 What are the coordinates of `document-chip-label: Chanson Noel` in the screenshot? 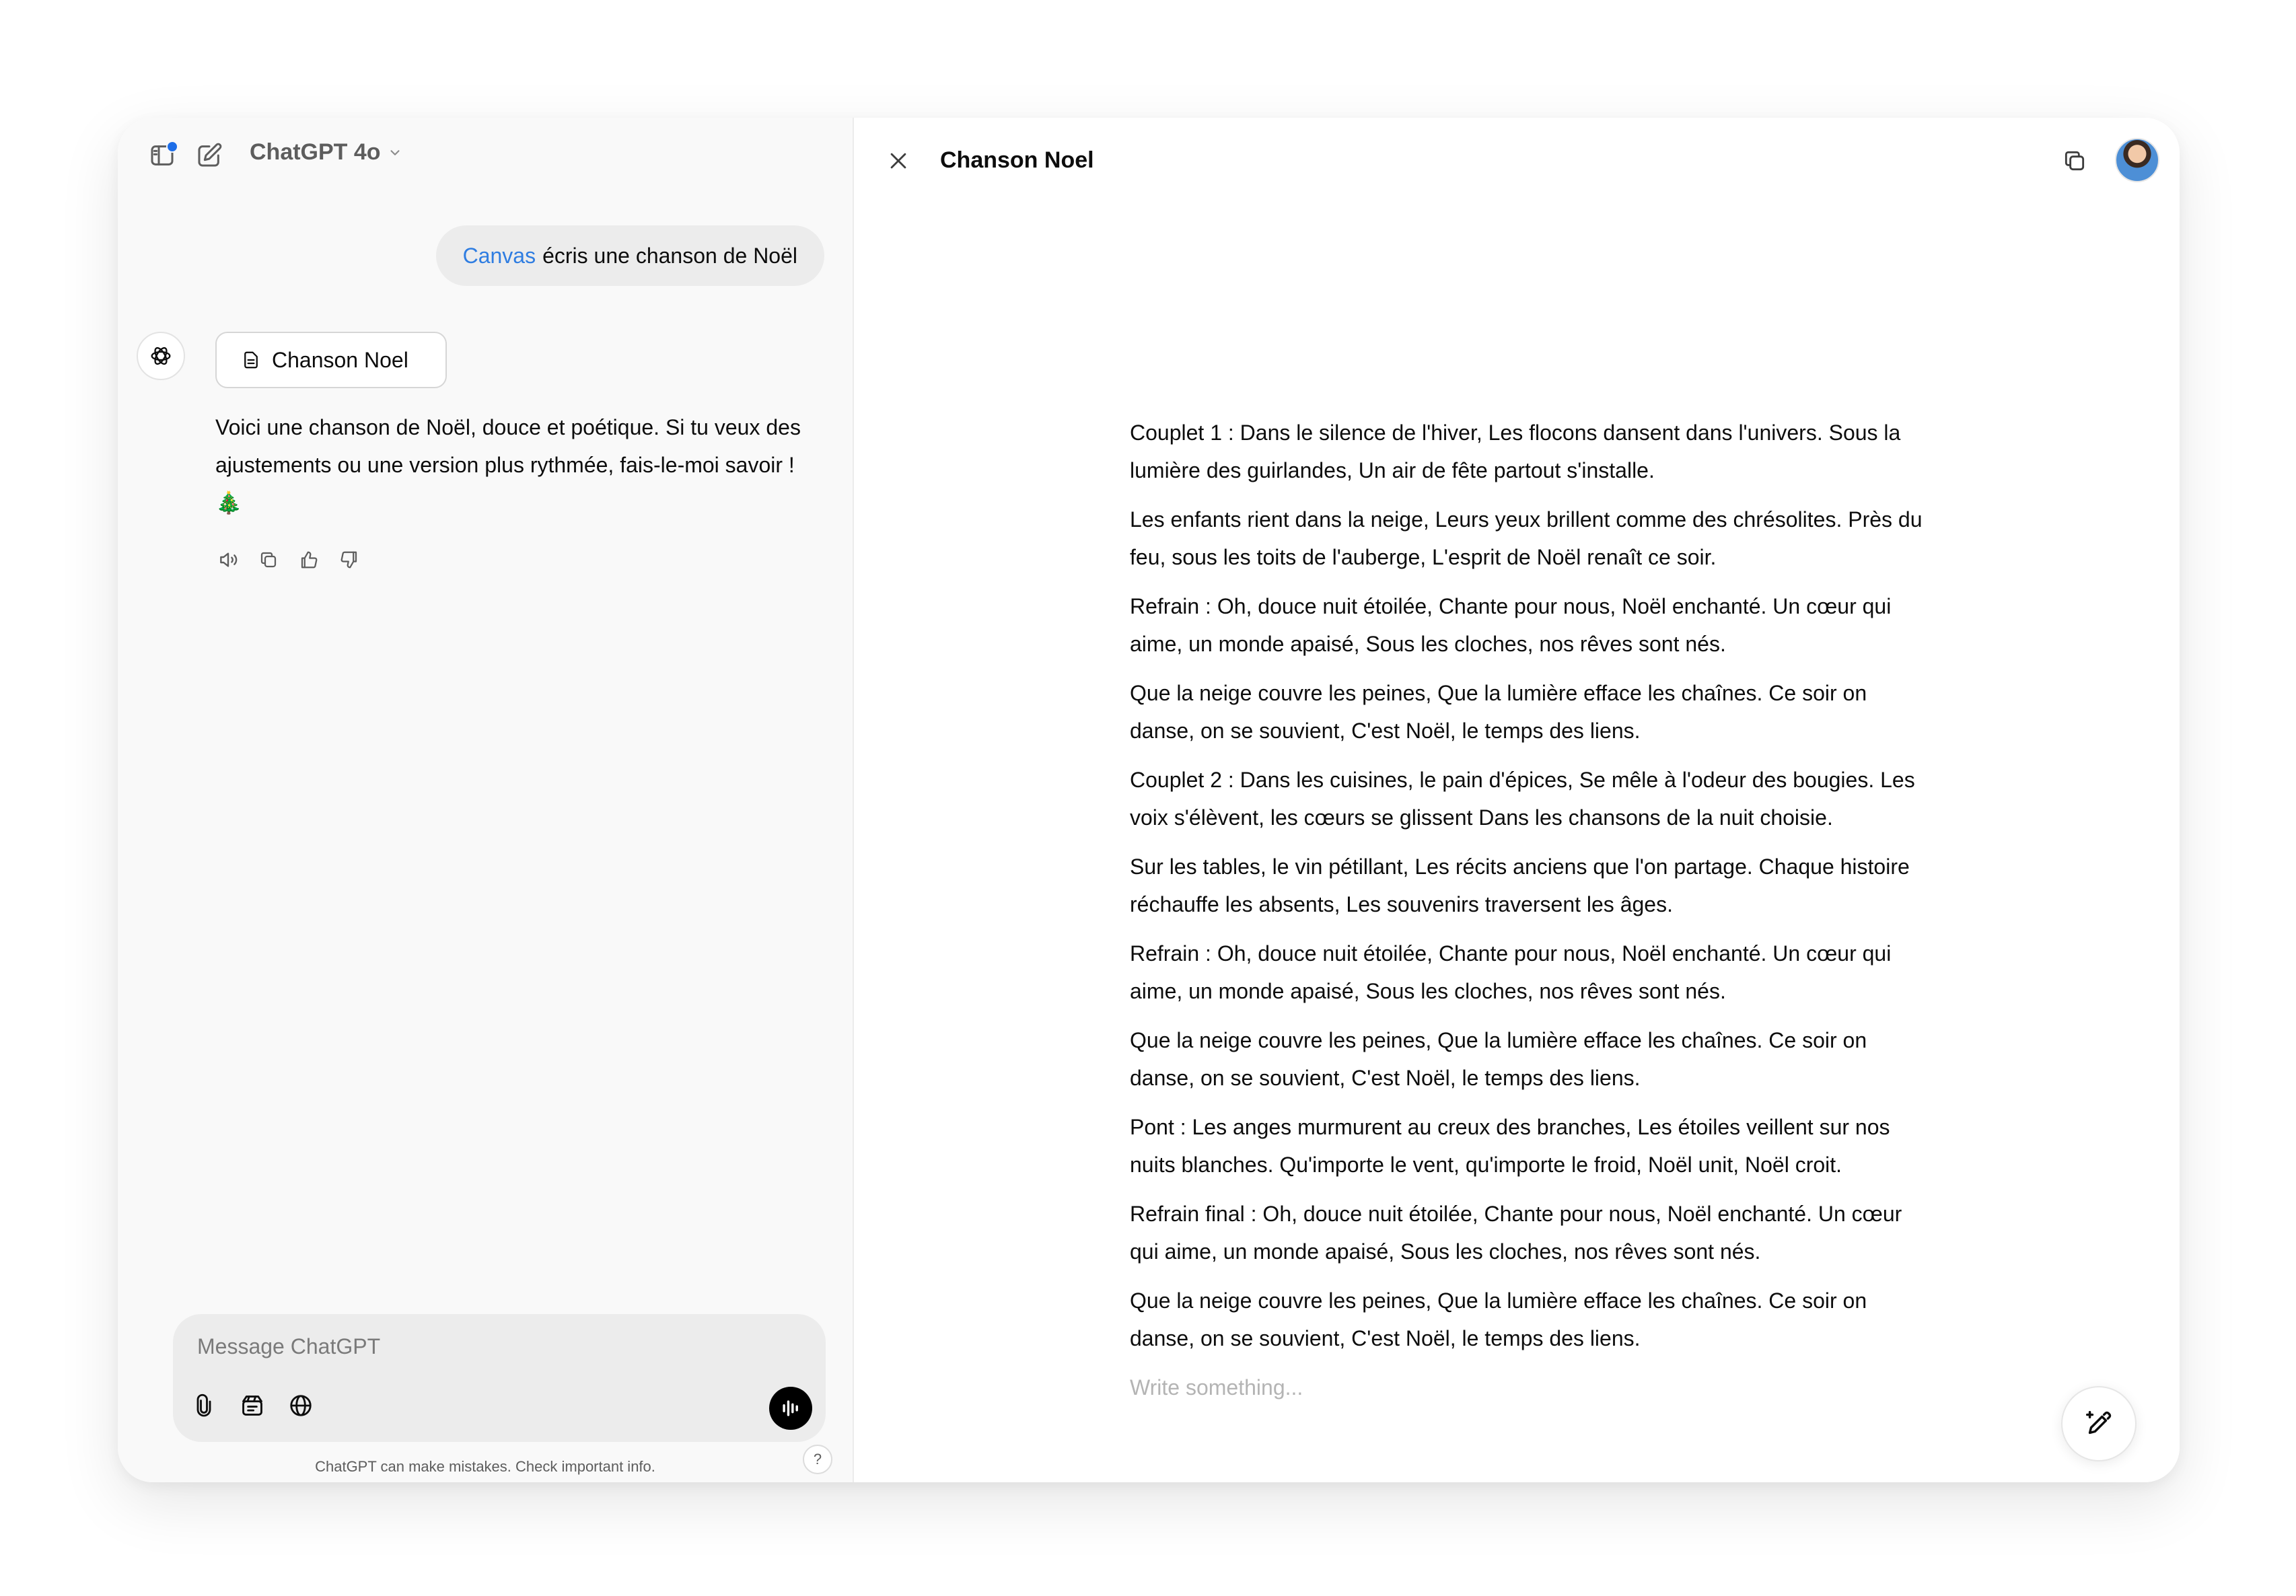 It's located at (340, 359).